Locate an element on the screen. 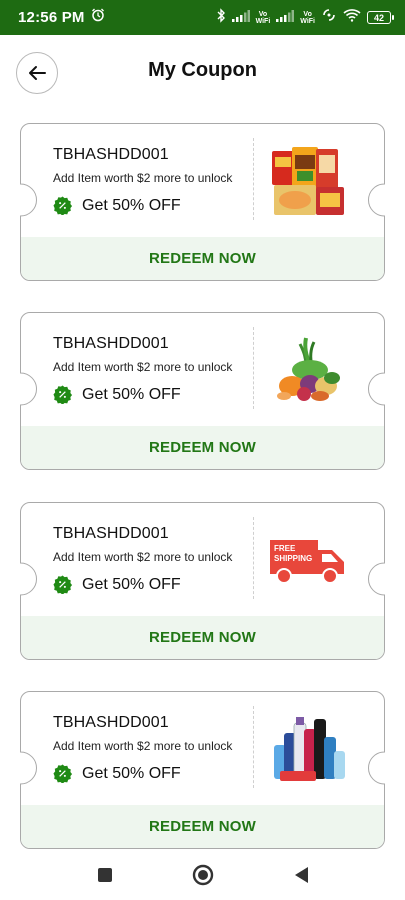 This screenshot has width=405, height=900. home-button is located at coordinates (203, 875).